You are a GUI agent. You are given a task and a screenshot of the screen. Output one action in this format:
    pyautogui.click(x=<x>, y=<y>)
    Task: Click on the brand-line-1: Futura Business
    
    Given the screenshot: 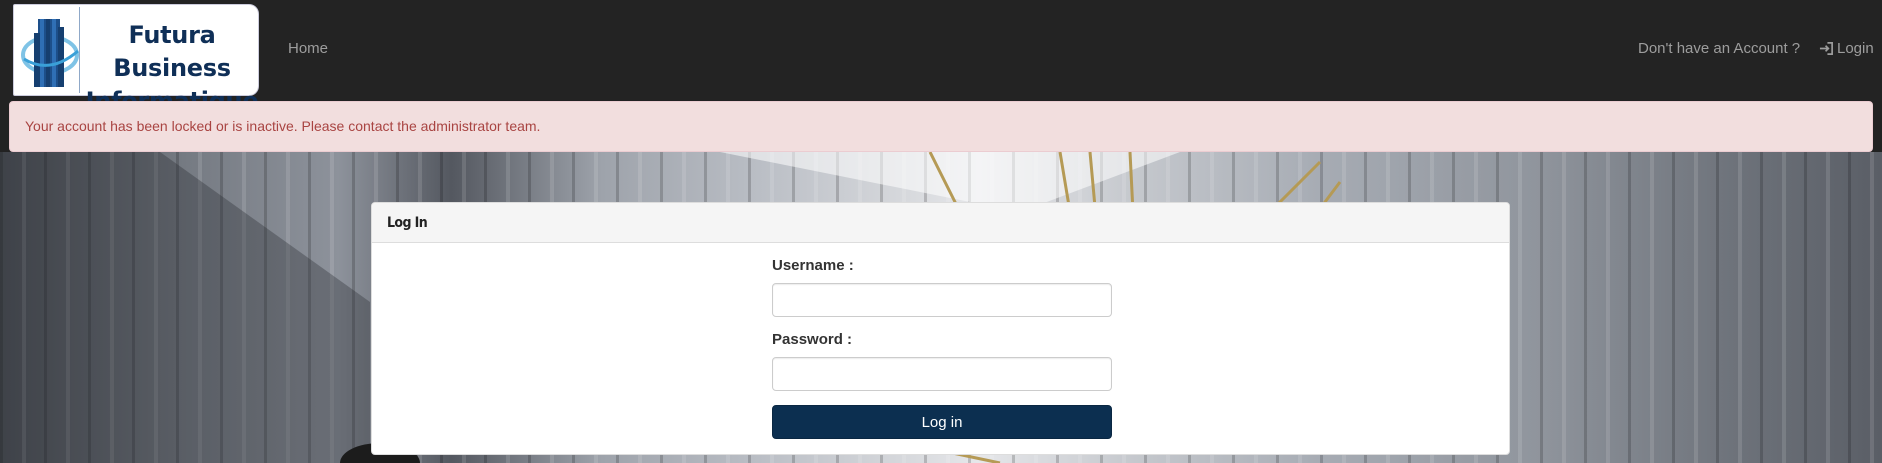 What is the action you would take?
    pyautogui.click(x=172, y=51)
    